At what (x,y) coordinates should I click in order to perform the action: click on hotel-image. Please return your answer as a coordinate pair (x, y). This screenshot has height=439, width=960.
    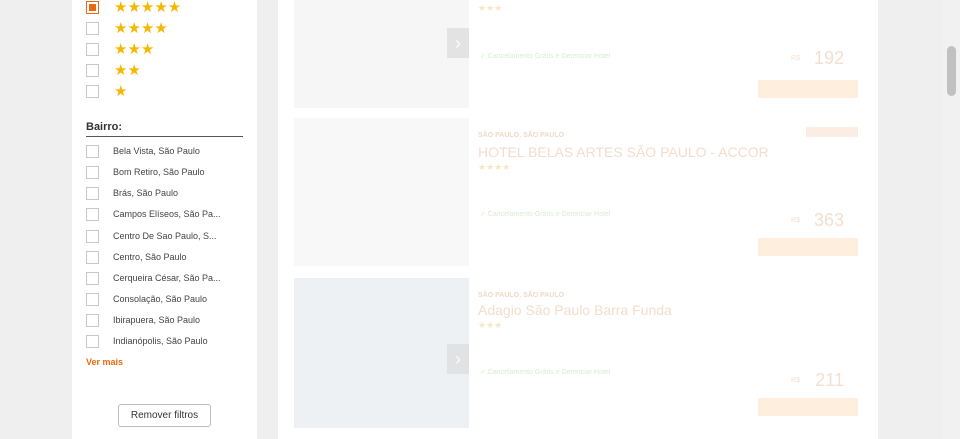
    Looking at the image, I should click on (381, 192).